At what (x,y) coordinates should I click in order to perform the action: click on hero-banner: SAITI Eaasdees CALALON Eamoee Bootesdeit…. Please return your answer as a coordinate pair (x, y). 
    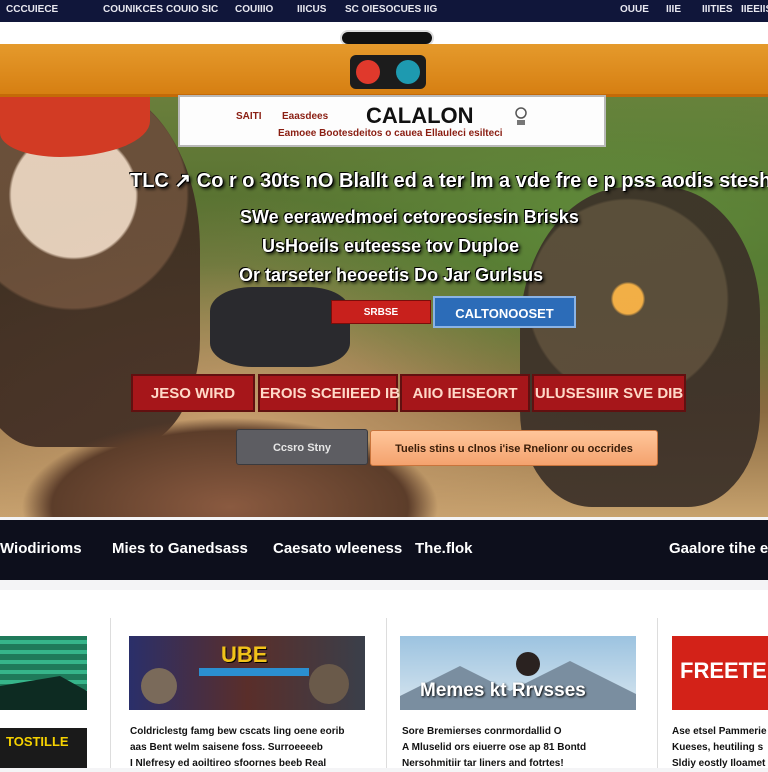
    Looking at the image, I should click on (392, 121).